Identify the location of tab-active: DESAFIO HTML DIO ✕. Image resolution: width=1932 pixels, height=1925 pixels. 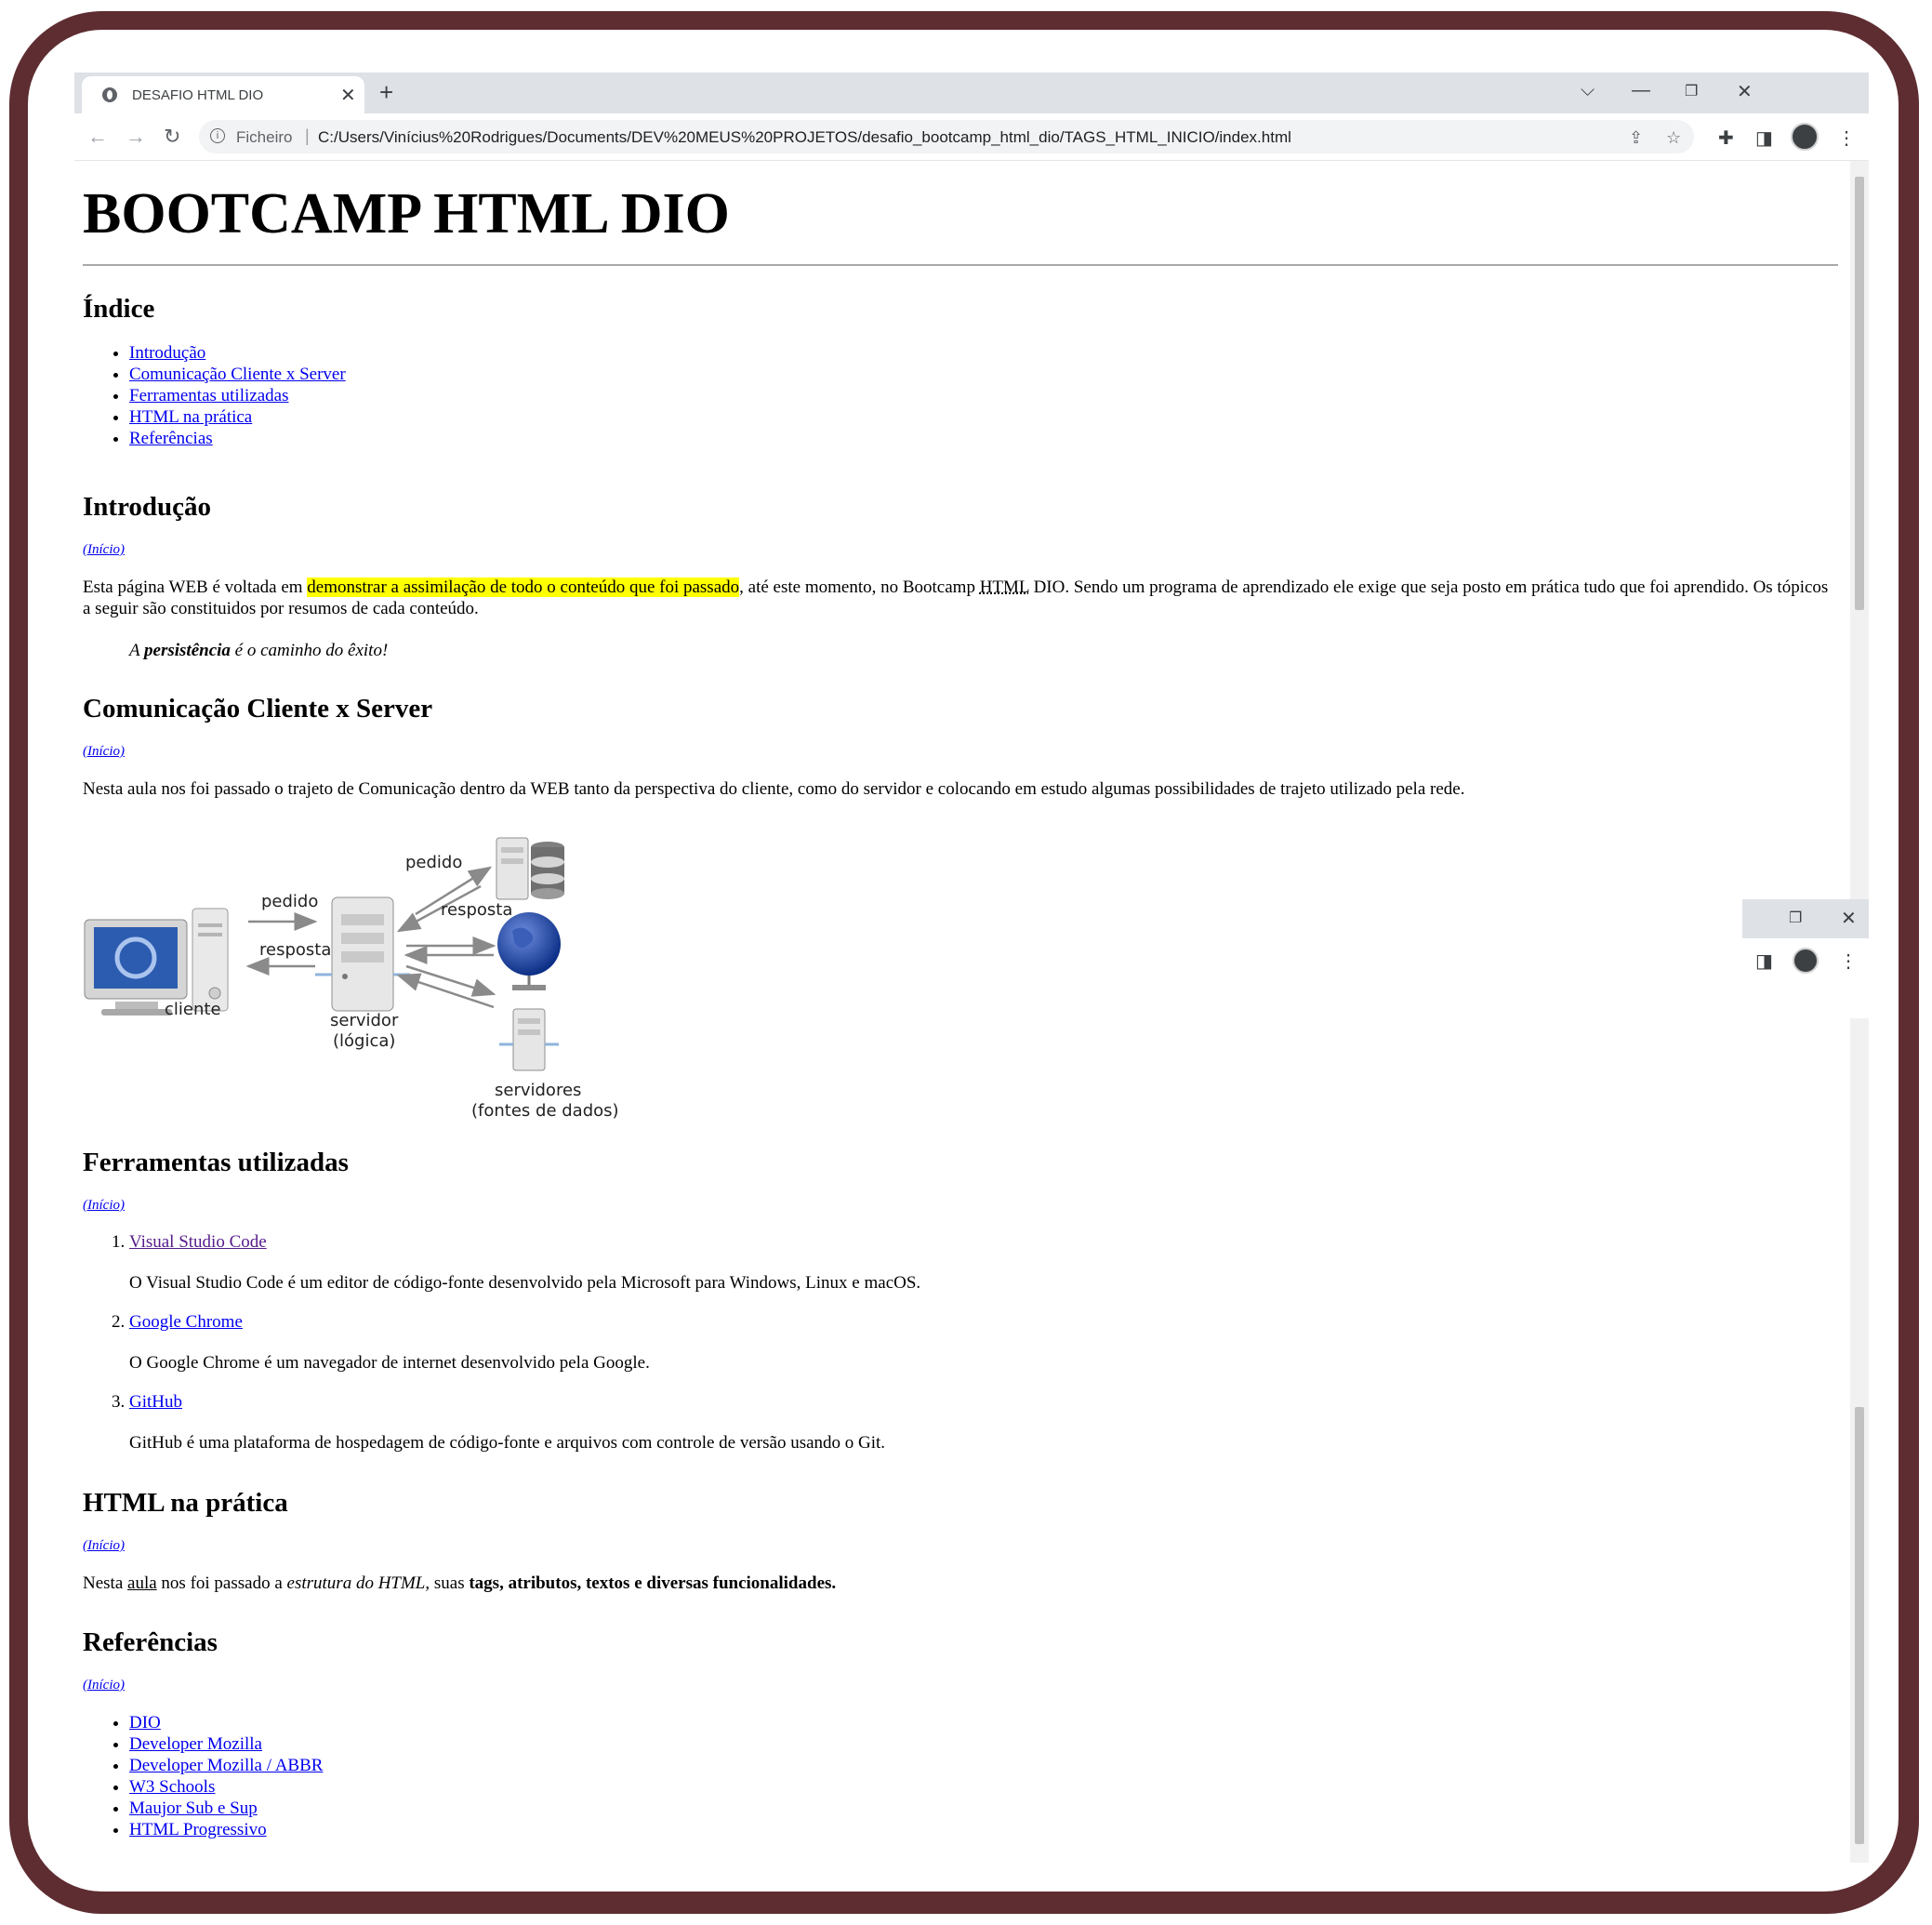
(223, 94).